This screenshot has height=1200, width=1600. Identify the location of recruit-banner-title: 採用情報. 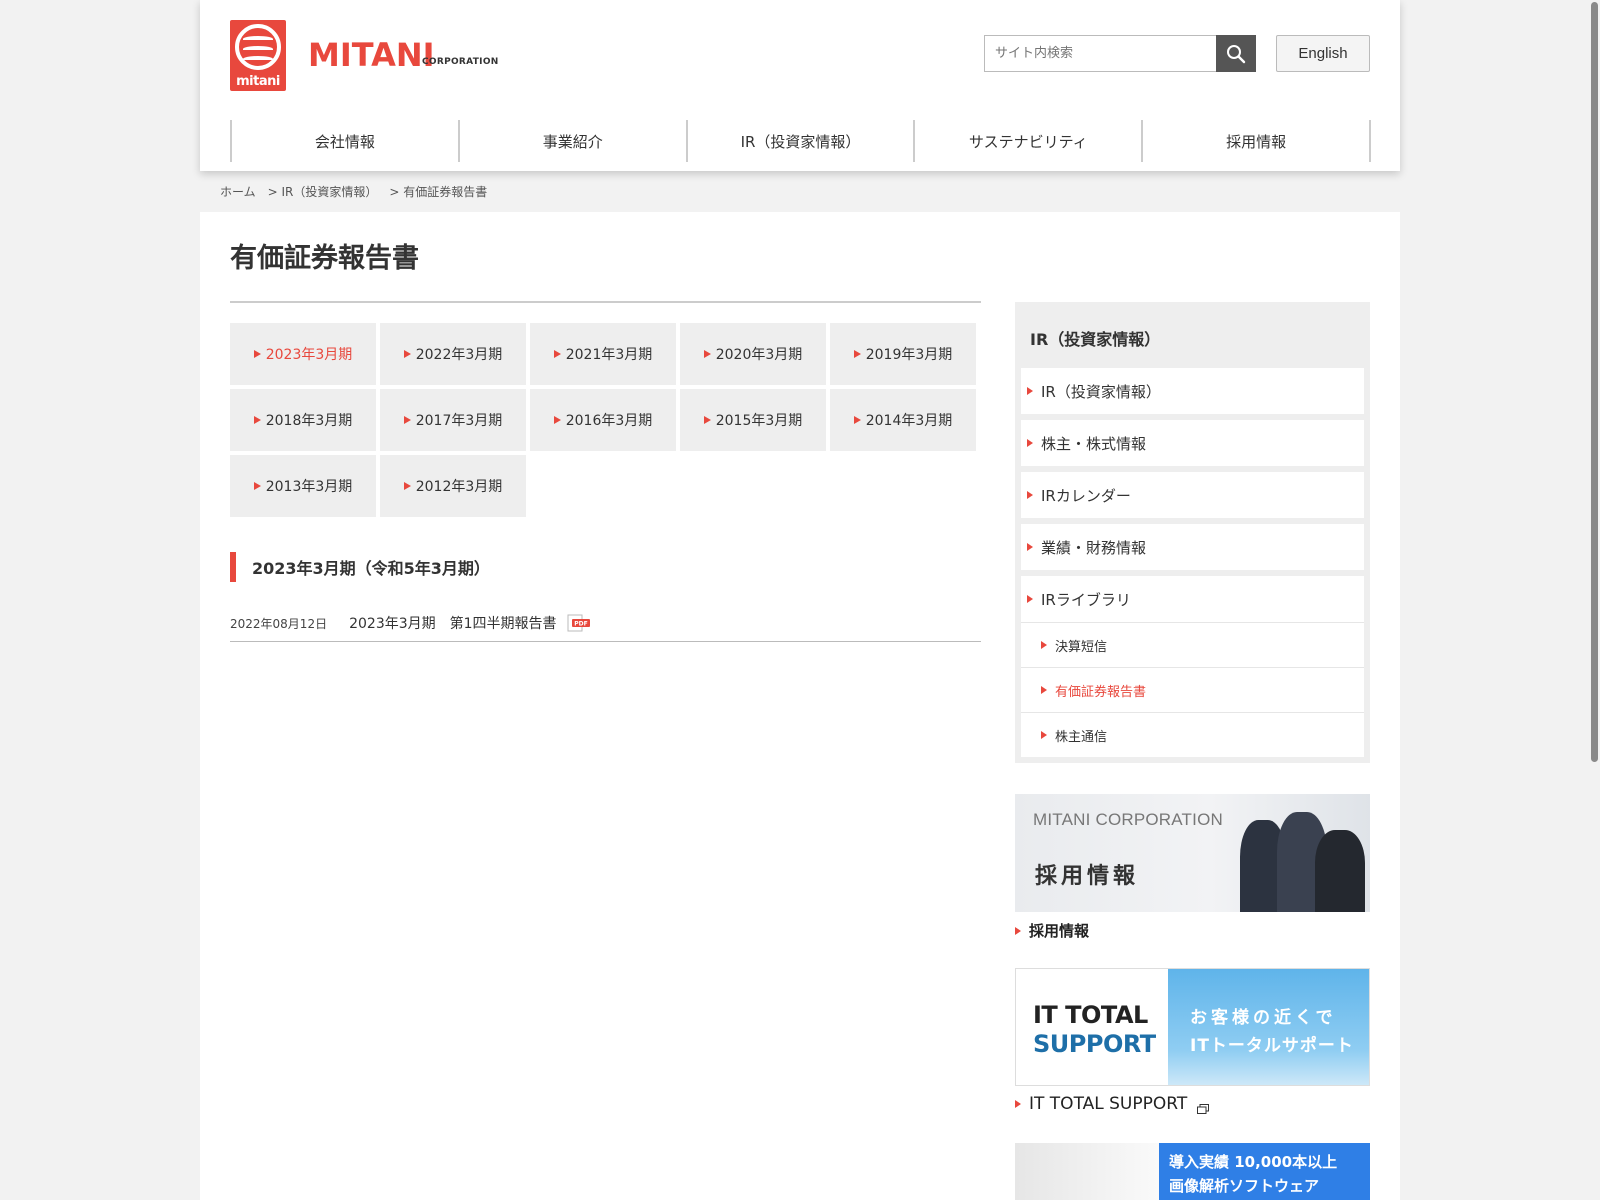
(1087, 876).